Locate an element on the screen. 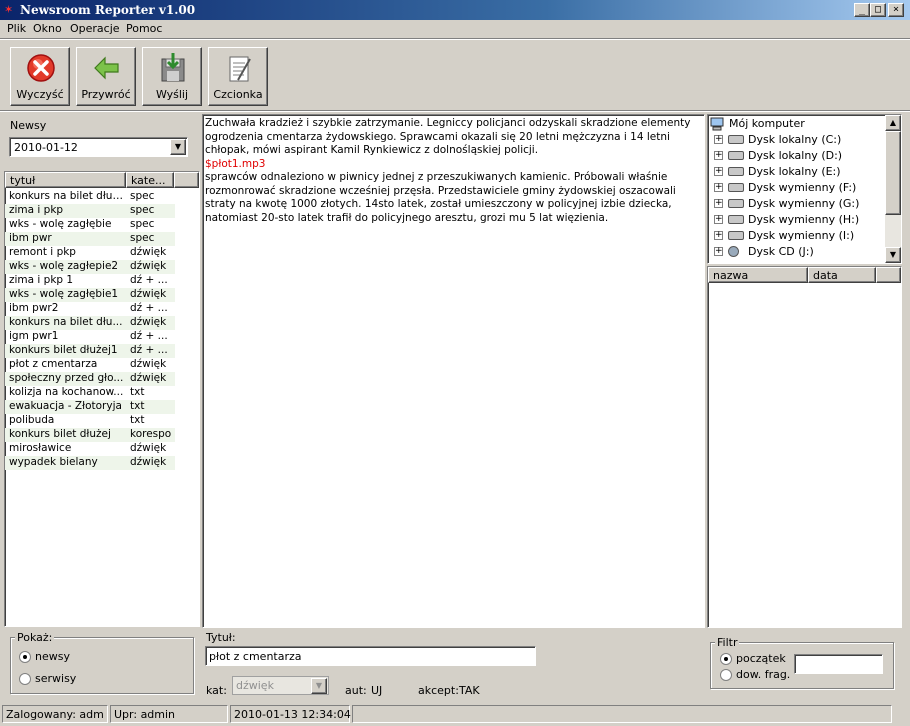 The width and height of the screenshot is (910, 726). minimize-button: _ is located at coordinates (862, 10).